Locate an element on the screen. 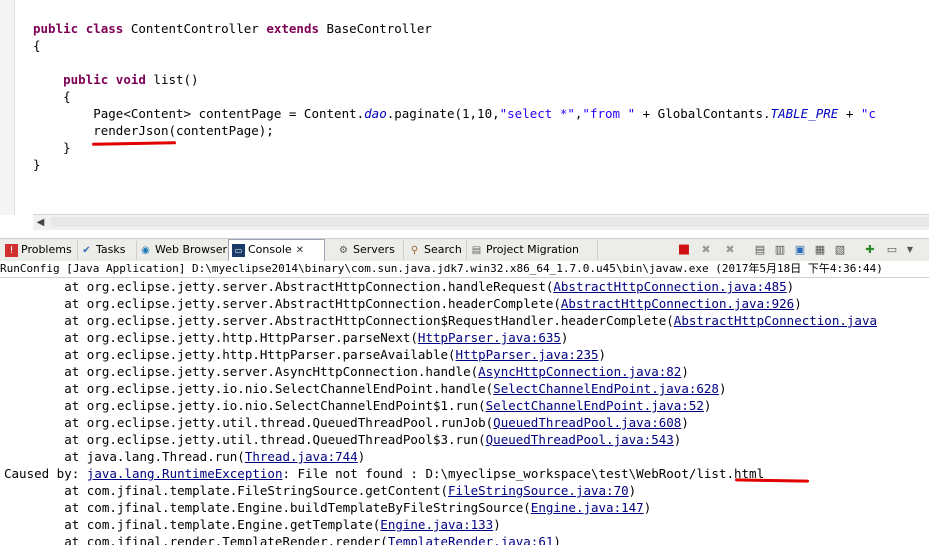 Image resolution: width=929 pixels, height=545 pixels. source-link: java.lang.RuntimeException is located at coordinates (185, 473).